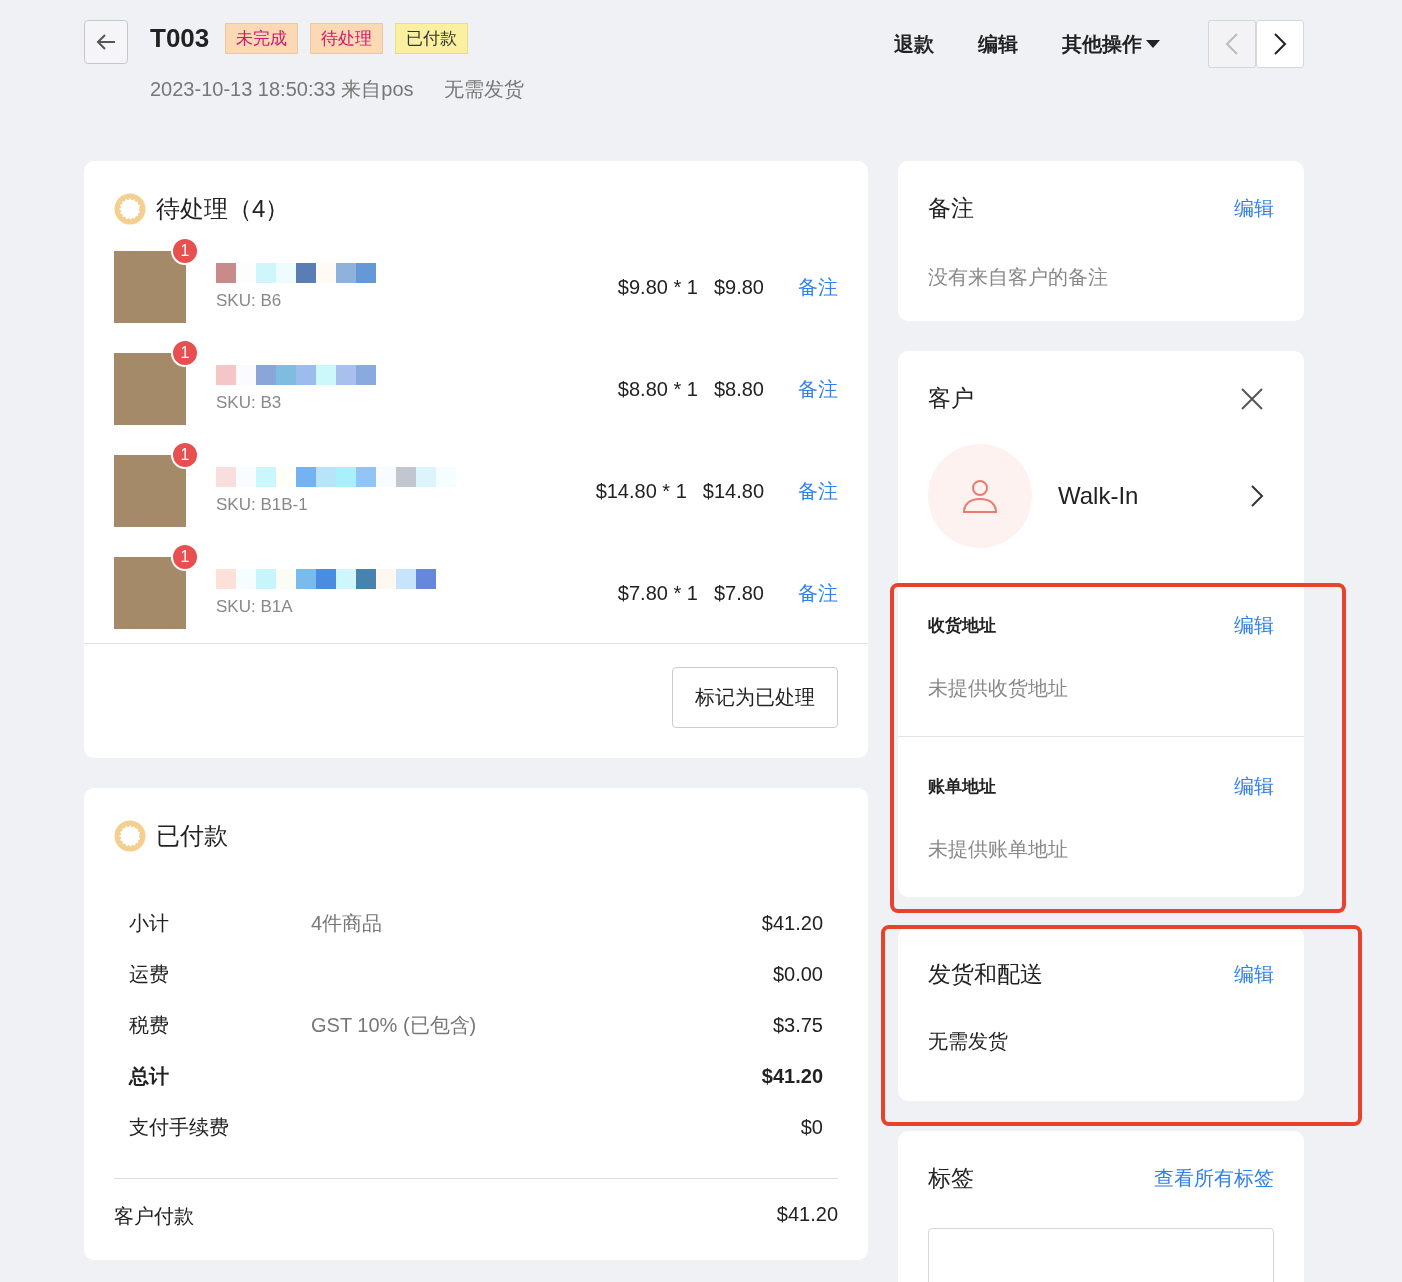 This screenshot has height=1282, width=1402. What do you see at coordinates (797, 974) in the screenshot?
I see `payment-amount: $0.00` at bounding box center [797, 974].